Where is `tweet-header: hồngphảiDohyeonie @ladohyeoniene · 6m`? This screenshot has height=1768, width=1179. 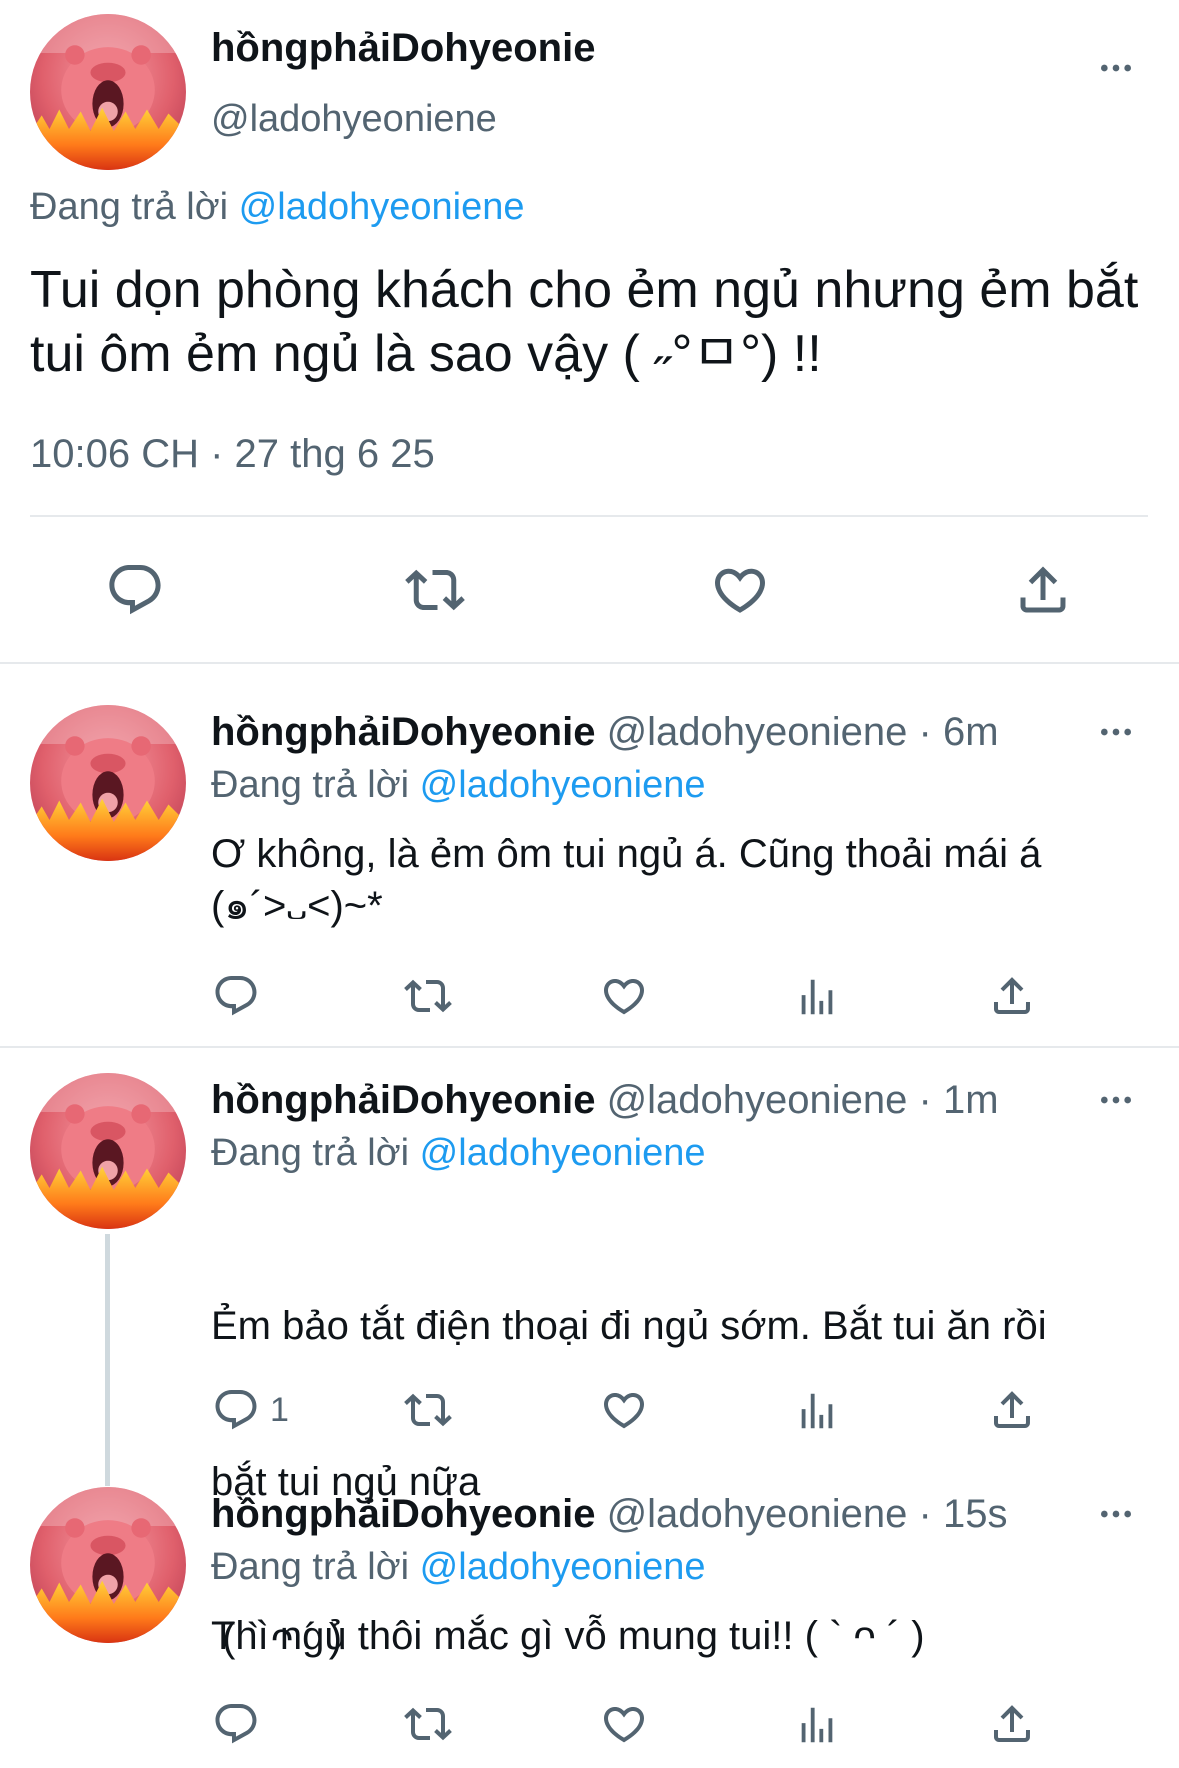 tweet-header: hồngphảiDohyeonie @ladohyeoniene · 6m is located at coordinates (605, 732).